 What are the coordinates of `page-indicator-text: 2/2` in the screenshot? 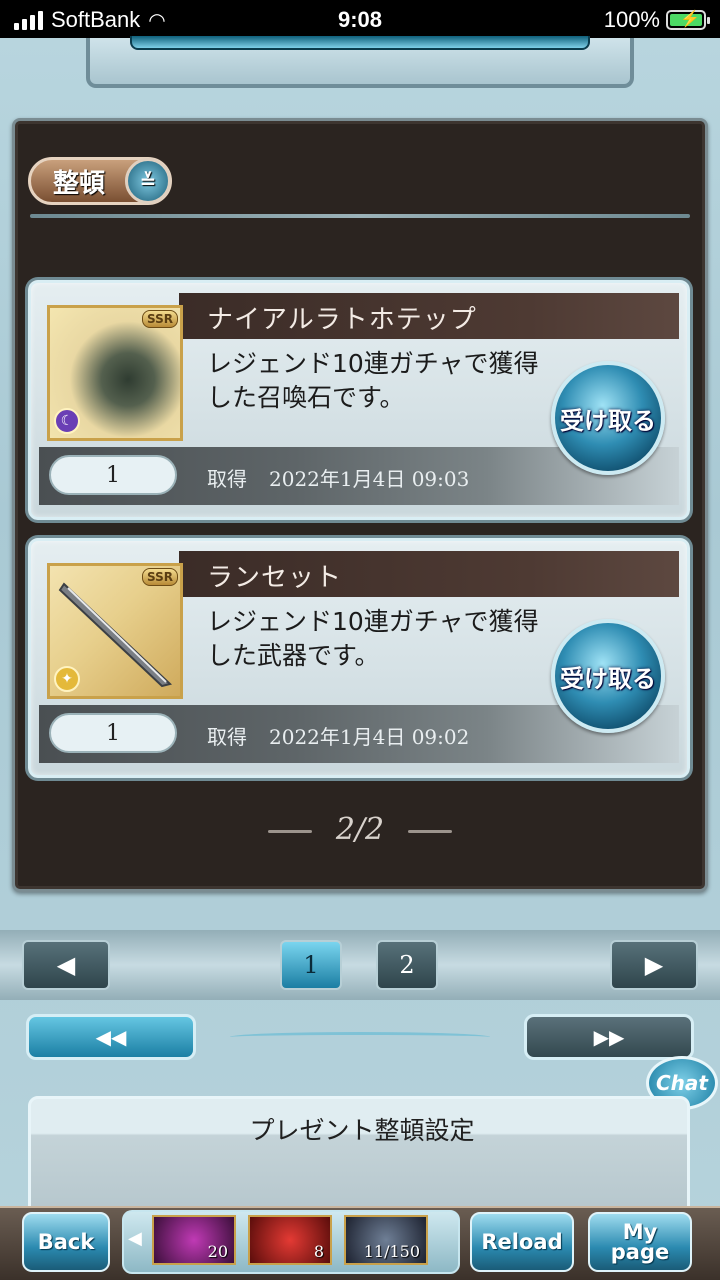 It's located at (360, 829).